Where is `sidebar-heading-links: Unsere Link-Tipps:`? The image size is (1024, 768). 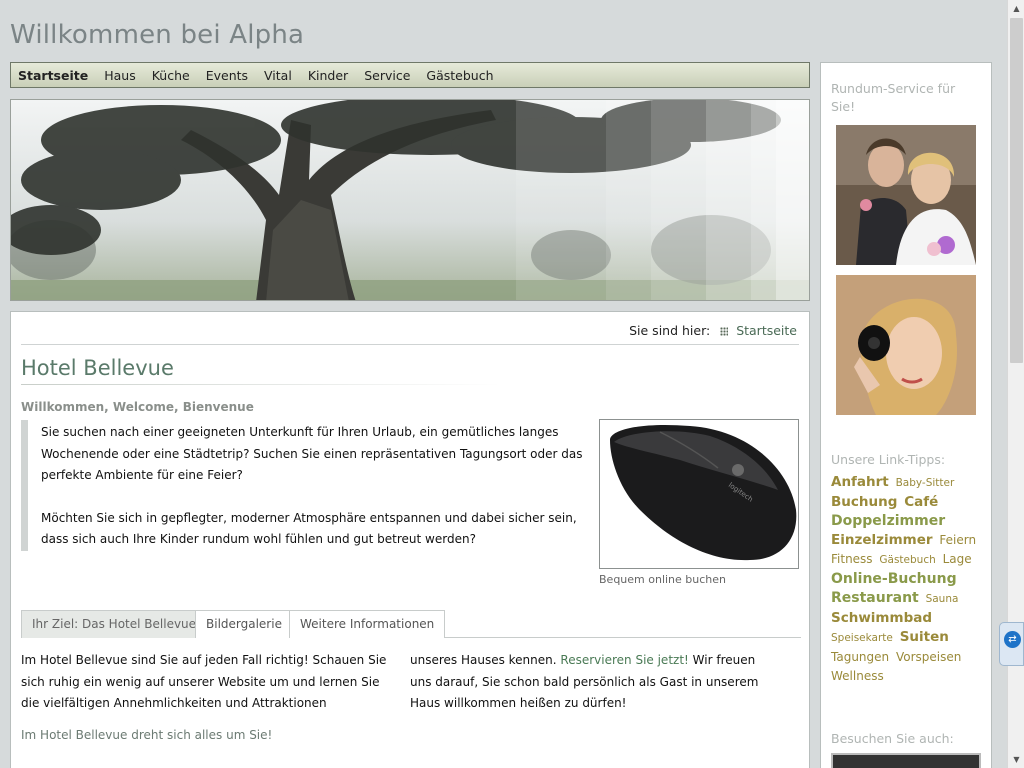 sidebar-heading-links: Unsere Link-Tipps: is located at coordinates (888, 459).